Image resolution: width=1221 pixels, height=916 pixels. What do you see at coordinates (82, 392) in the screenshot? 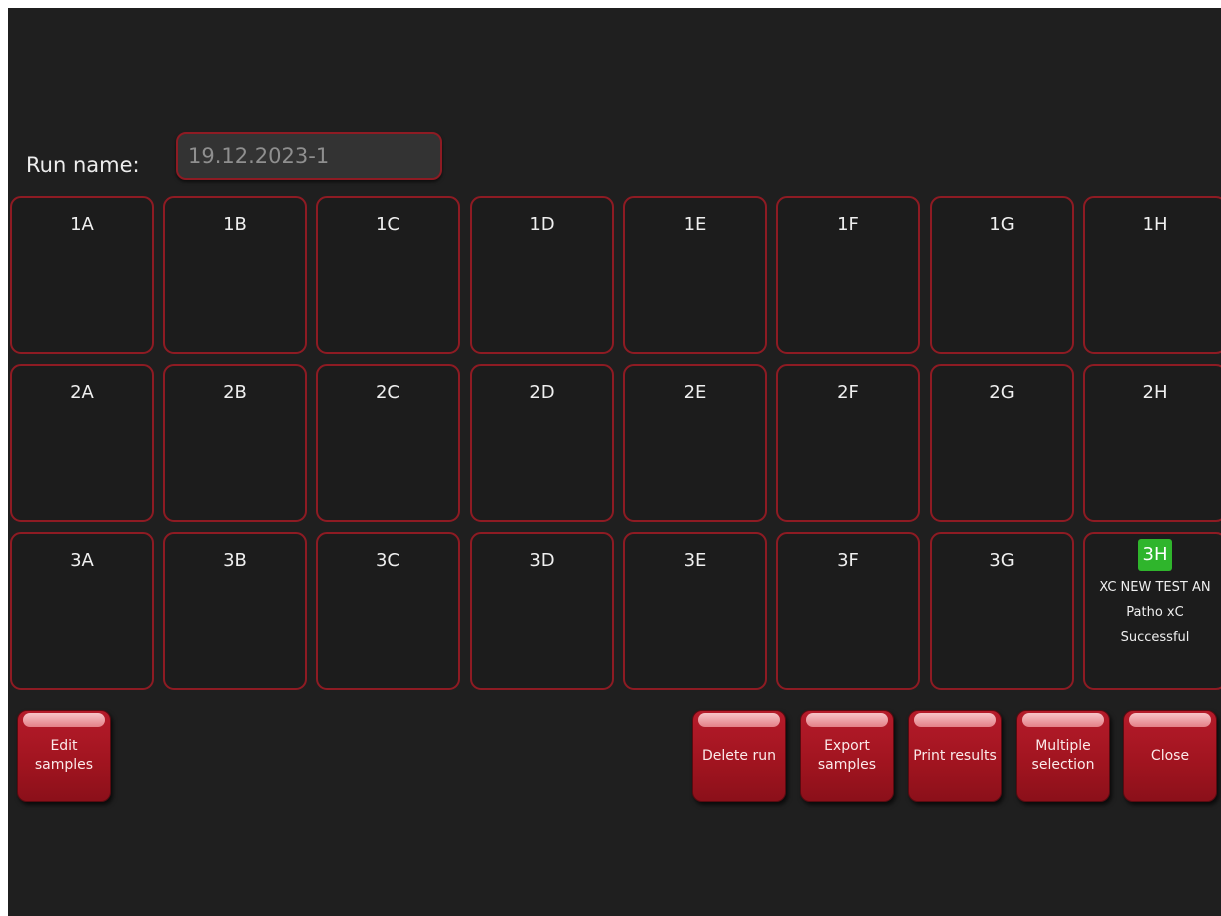
I see `well-label: 2A` at bounding box center [82, 392].